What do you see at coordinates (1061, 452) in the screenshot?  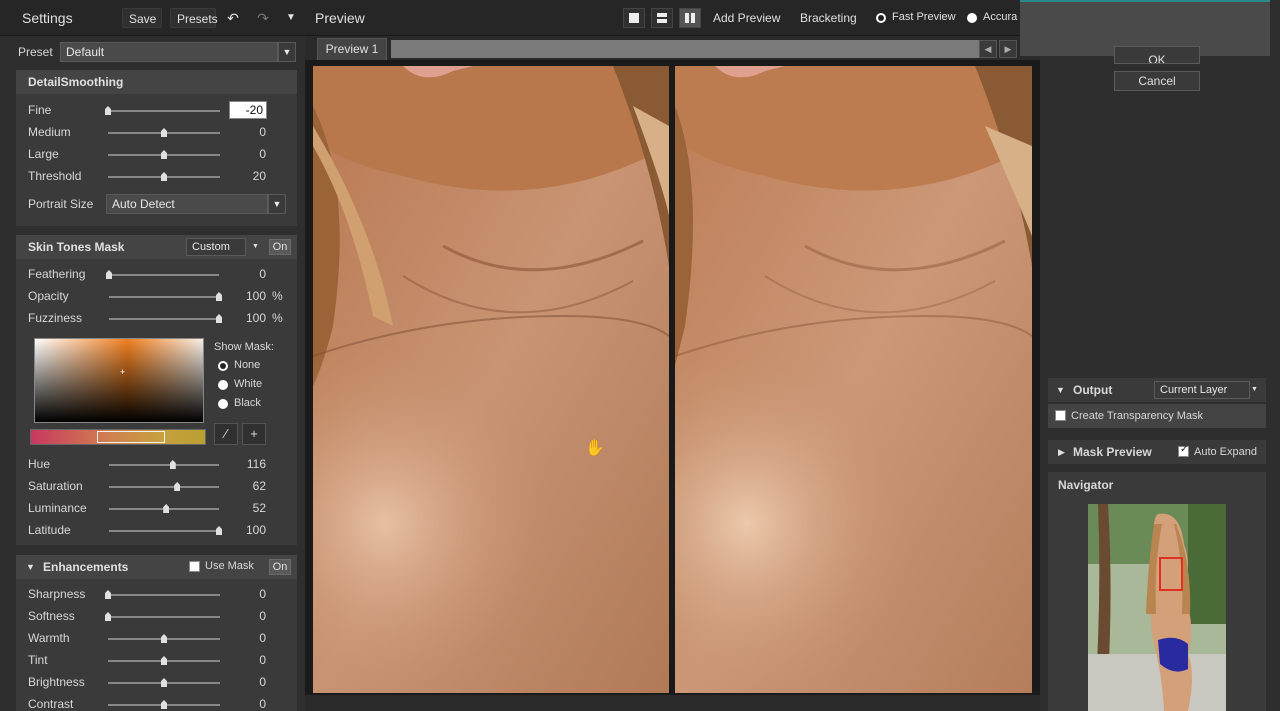 I see `mask-preview-expand-icon: ▶` at bounding box center [1061, 452].